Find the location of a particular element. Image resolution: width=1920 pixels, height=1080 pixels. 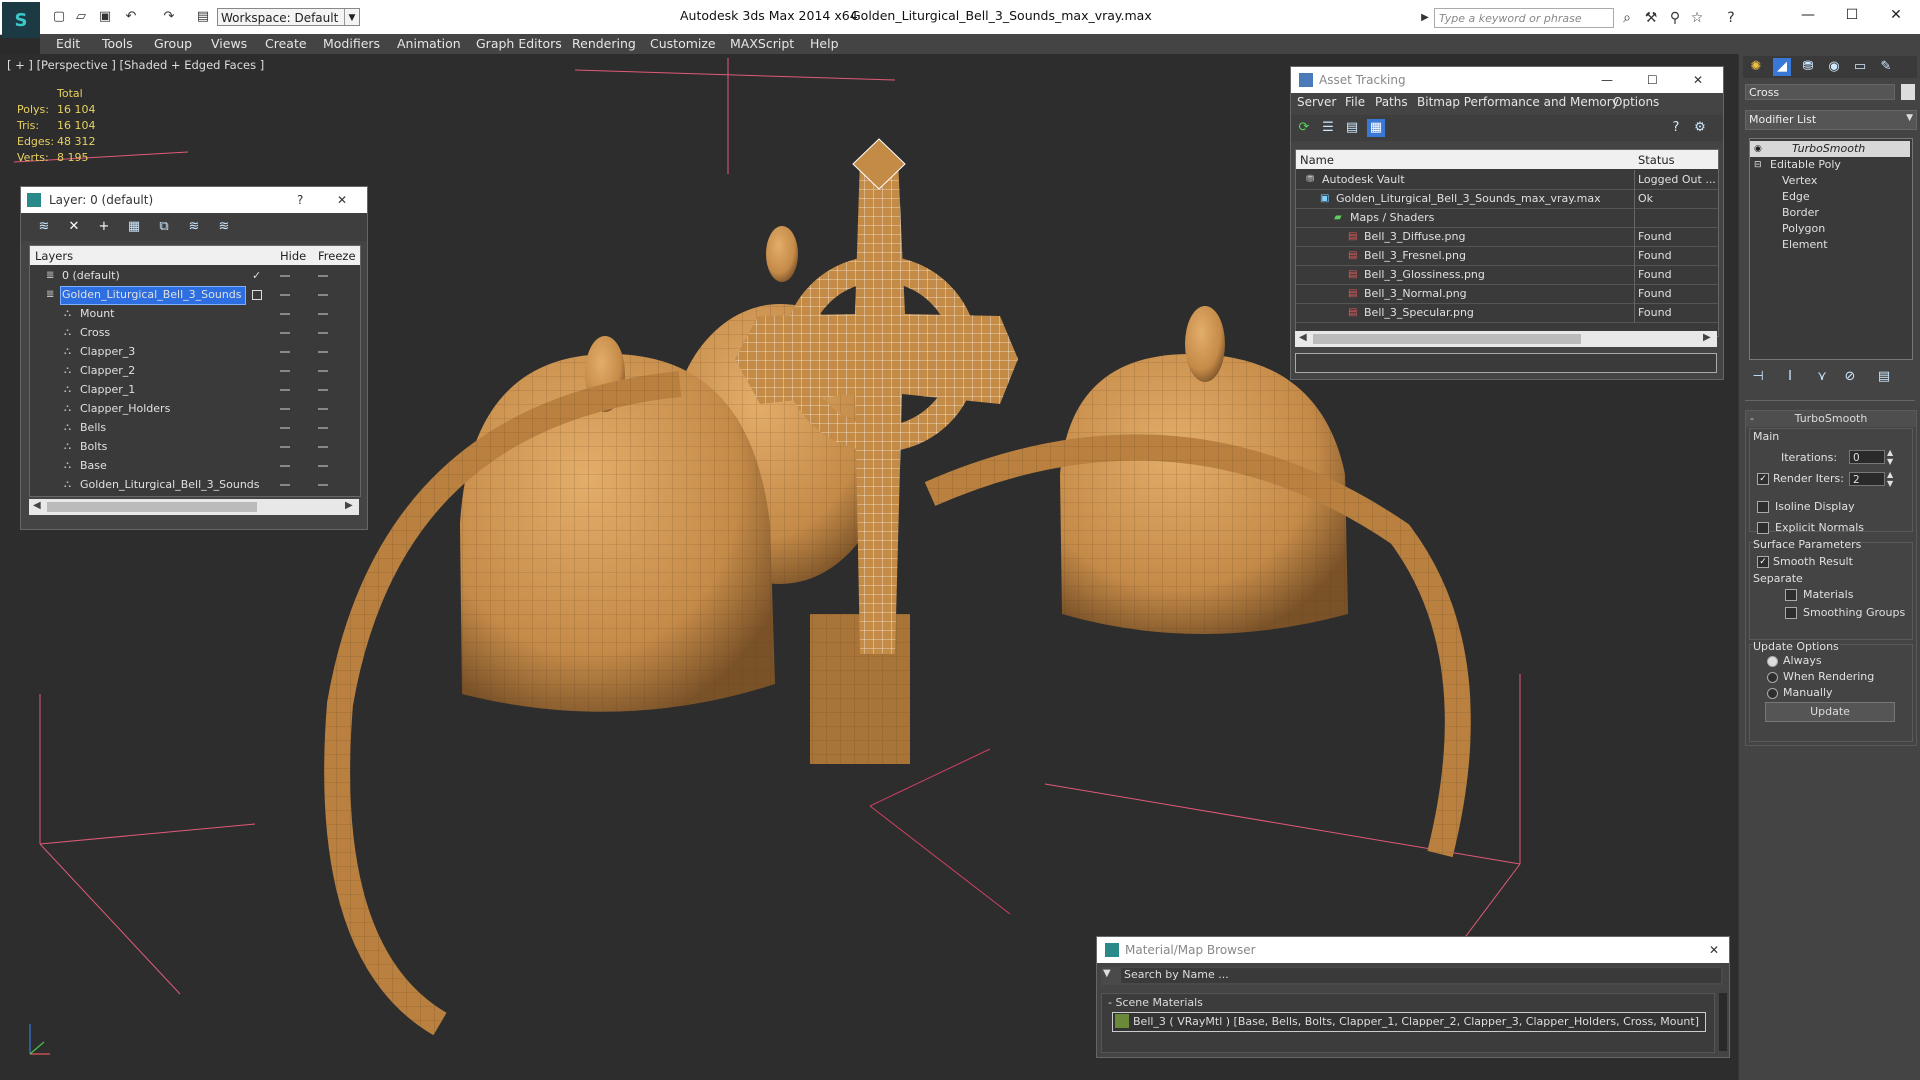

open-file-icon: ▱ is located at coordinates (81, 17).